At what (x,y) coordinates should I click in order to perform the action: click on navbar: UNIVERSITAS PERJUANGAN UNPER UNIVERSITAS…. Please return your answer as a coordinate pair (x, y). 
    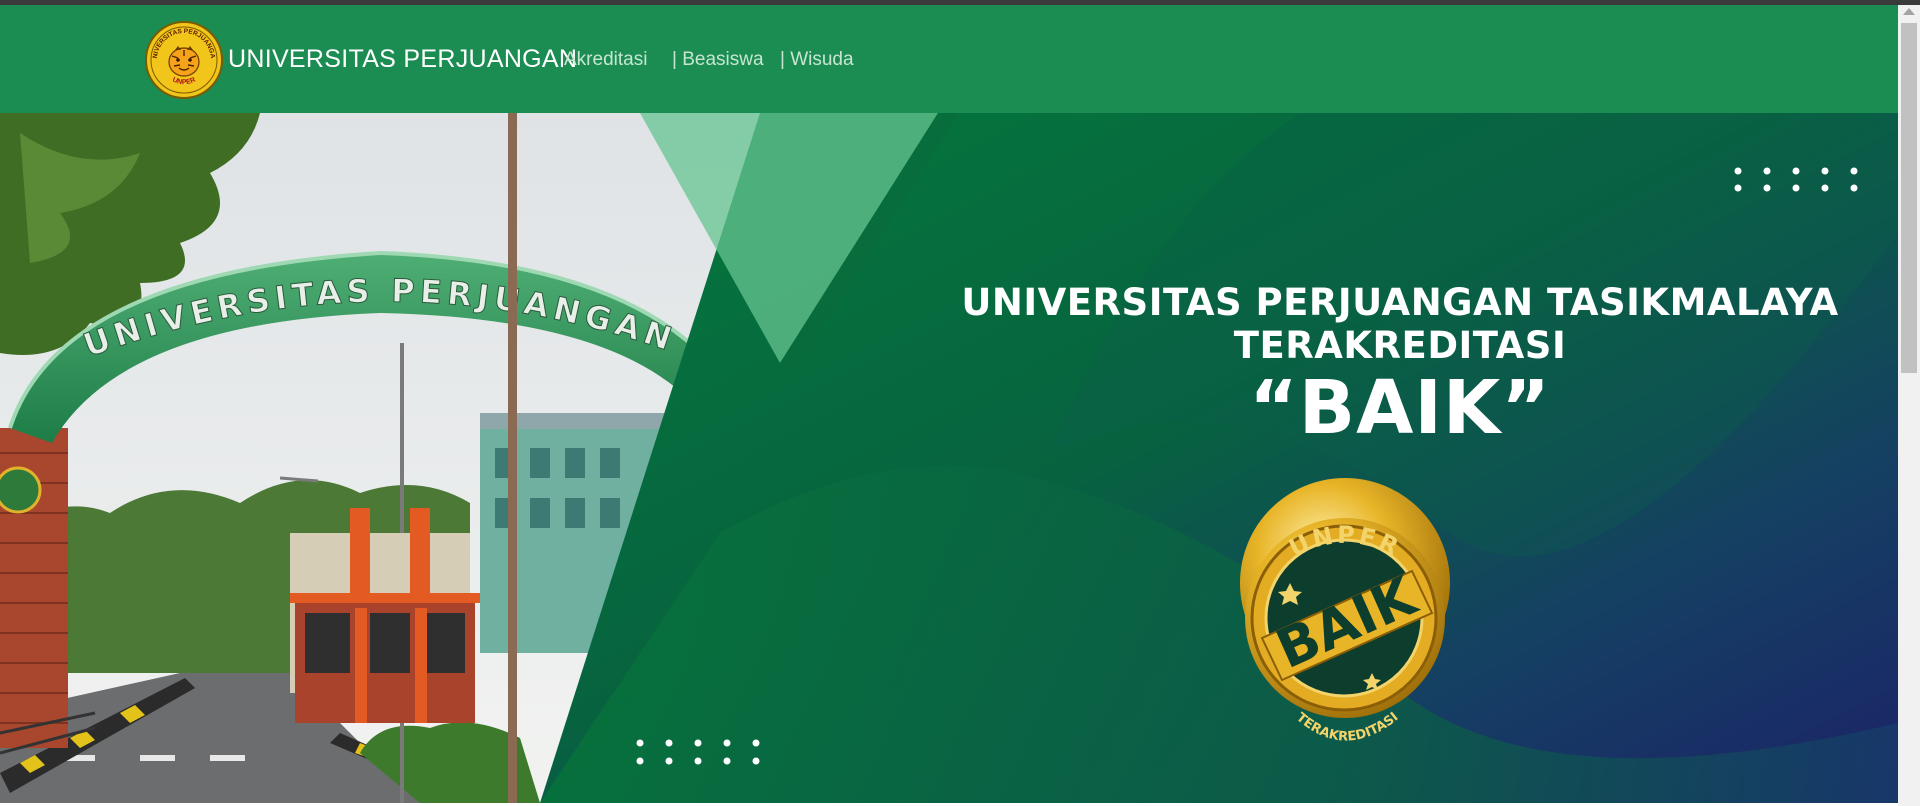
    Looking at the image, I should click on (949, 59).